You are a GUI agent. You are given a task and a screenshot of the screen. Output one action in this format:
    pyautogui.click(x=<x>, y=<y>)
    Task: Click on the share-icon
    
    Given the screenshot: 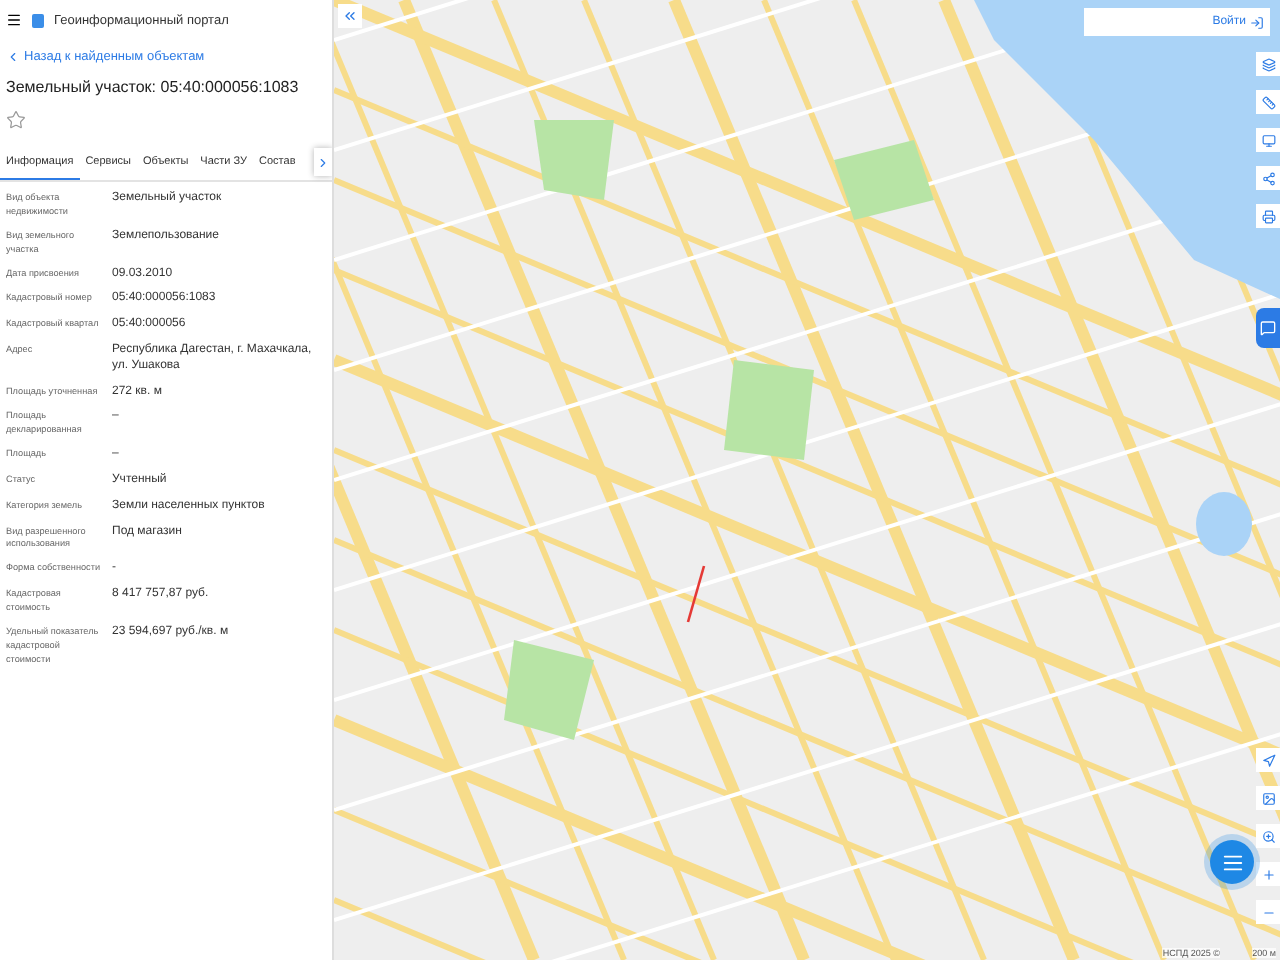 What is the action you would take?
    pyautogui.click(x=1268, y=178)
    